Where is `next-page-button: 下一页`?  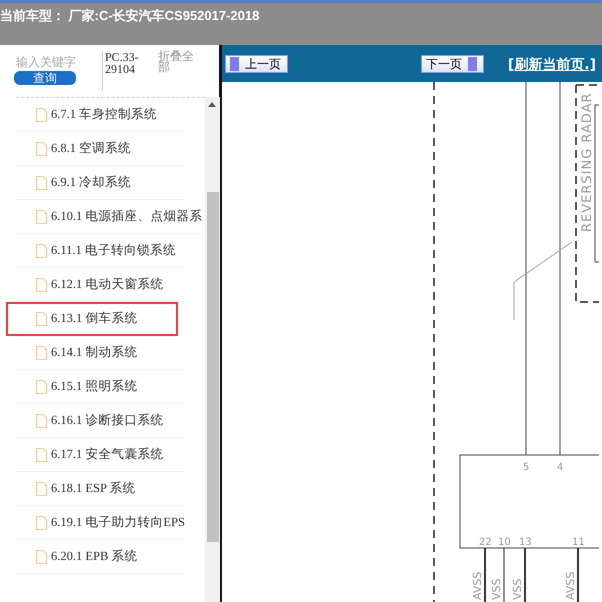
next-page-button: 下一页 is located at coordinates (452, 64).